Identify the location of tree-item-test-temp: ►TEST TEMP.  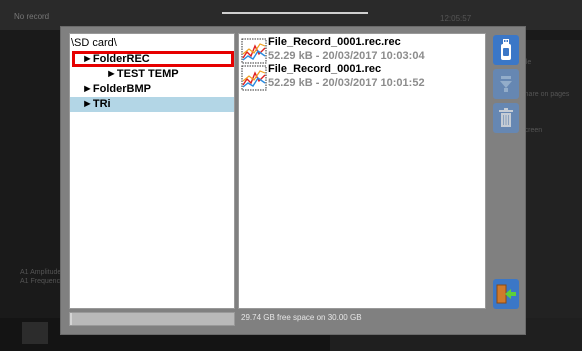
(152, 74).